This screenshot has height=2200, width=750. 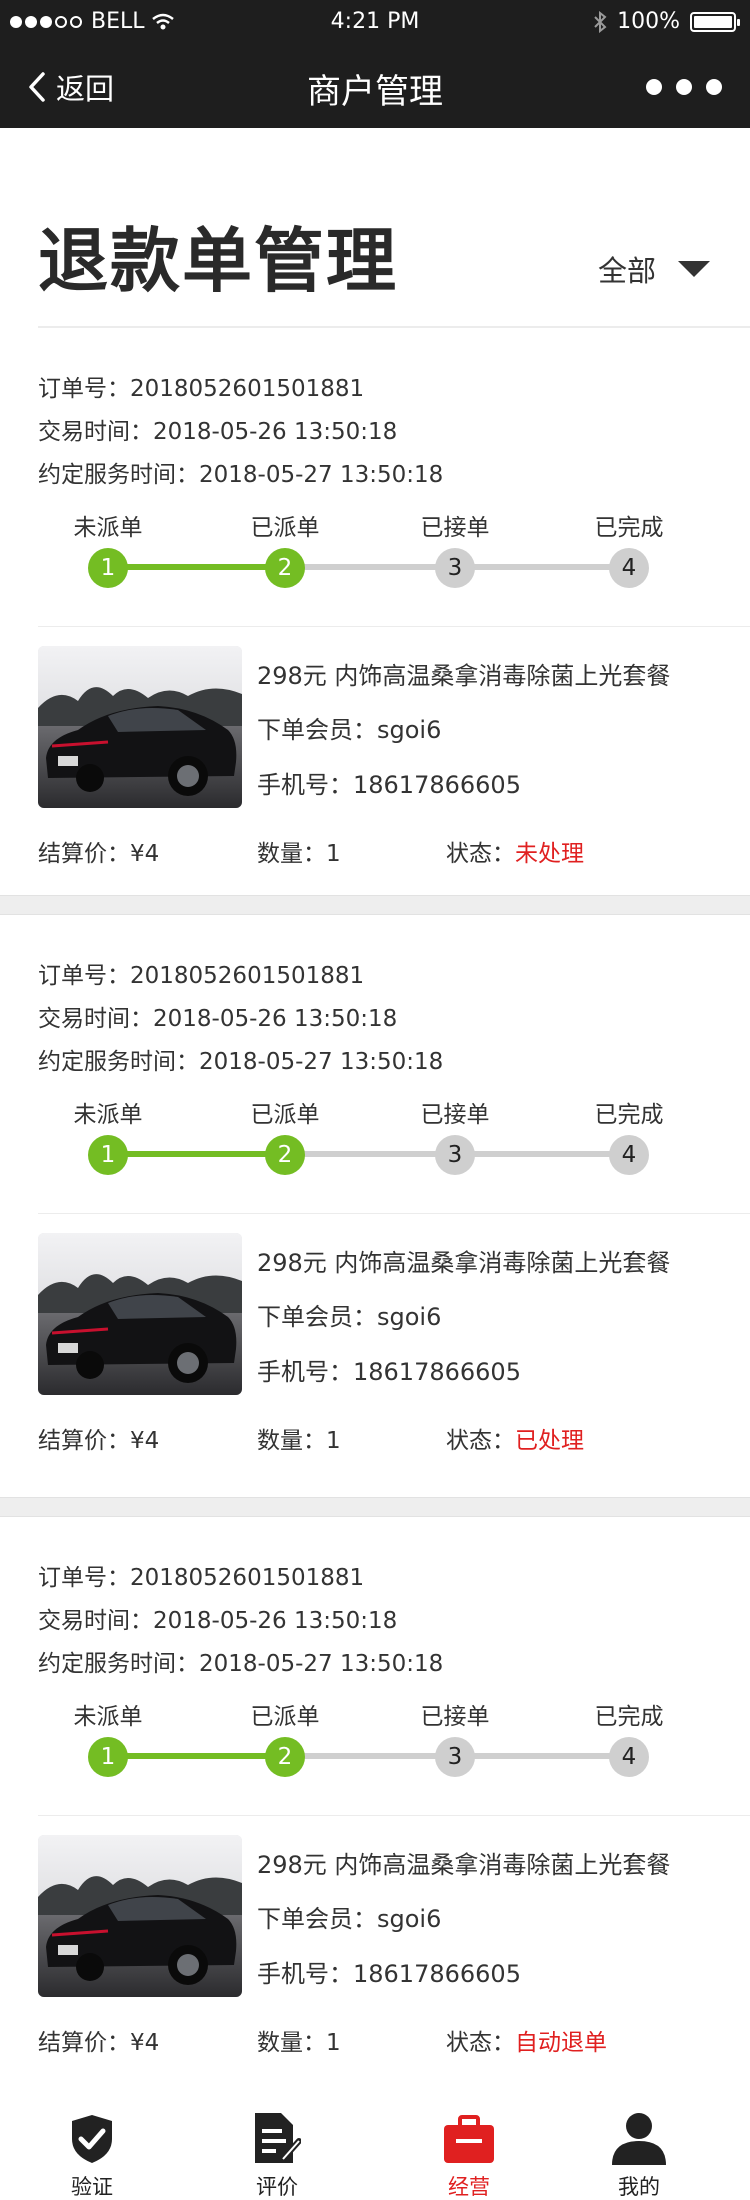 I want to click on state-row: 状态：未处理, so click(x=515, y=851).